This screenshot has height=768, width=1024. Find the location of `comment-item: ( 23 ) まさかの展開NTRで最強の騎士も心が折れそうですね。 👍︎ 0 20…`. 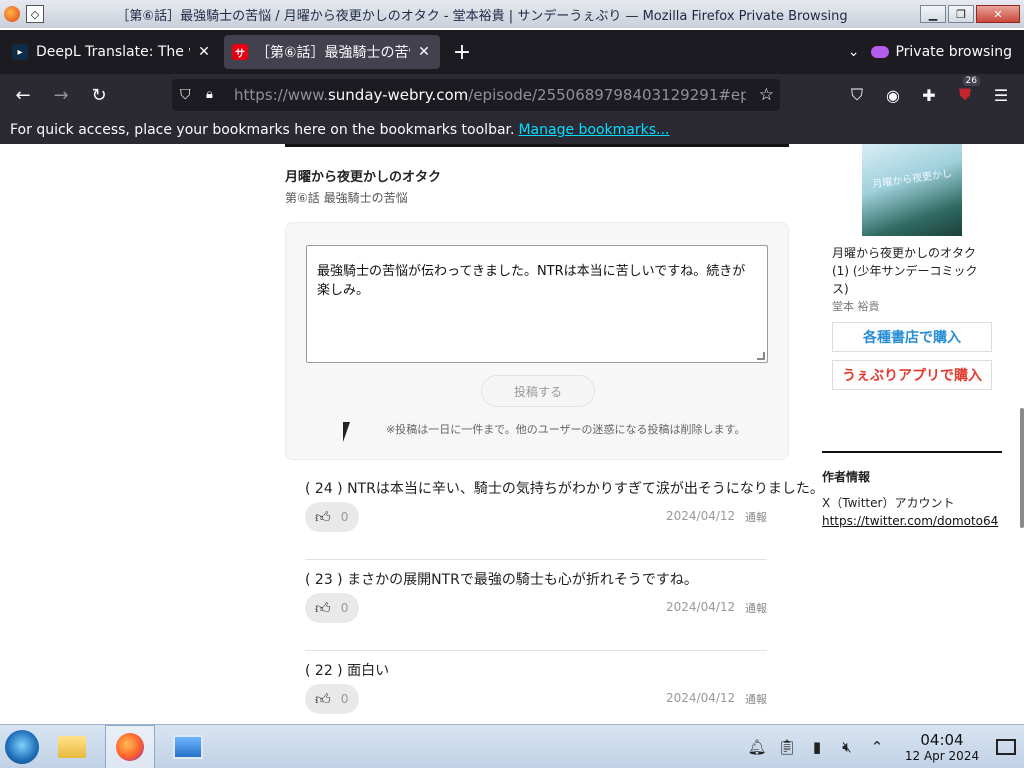

comment-item: ( 23 ) まさかの展開NTRで最強の騎士も心が折れそうですね。 👍︎ 0 20… is located at coordinates (536, 610).